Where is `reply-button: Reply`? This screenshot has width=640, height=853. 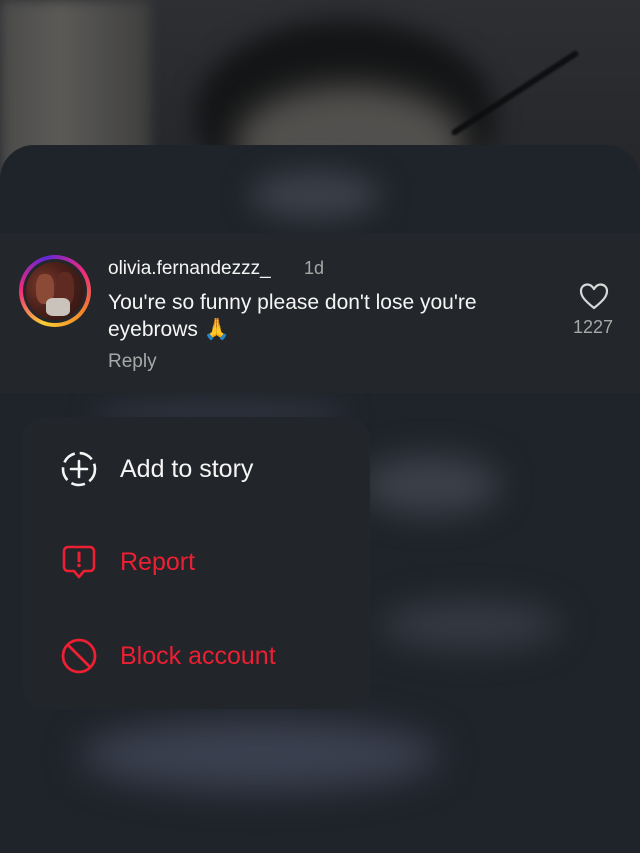 reply-button: Reply is located at coordinates (132, 362).